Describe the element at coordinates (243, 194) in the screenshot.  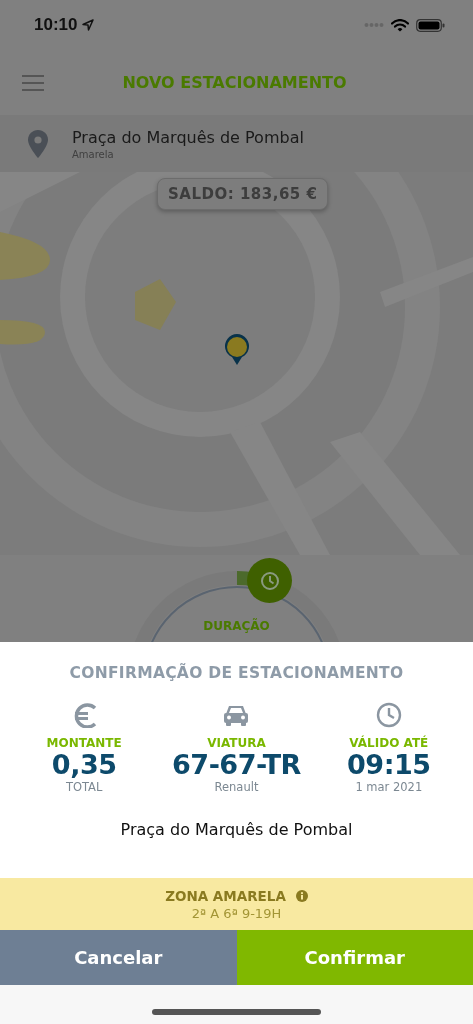
I see `balance-badge: SALDO: 183,65 €` at that location.